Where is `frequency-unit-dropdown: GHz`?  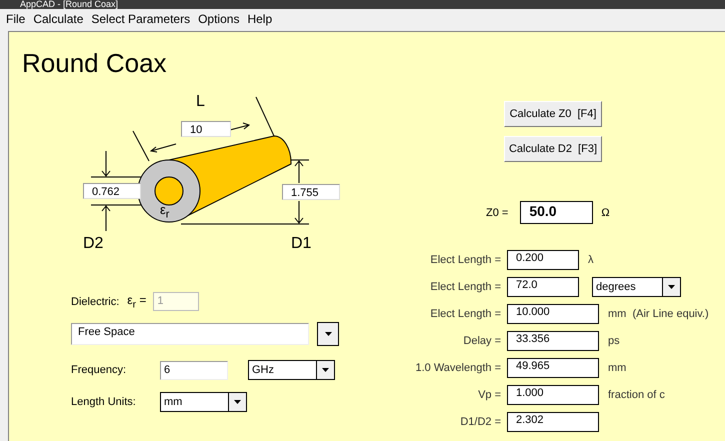
frequency-unit-dropdown: GHz is located at coordinates (291, 370).